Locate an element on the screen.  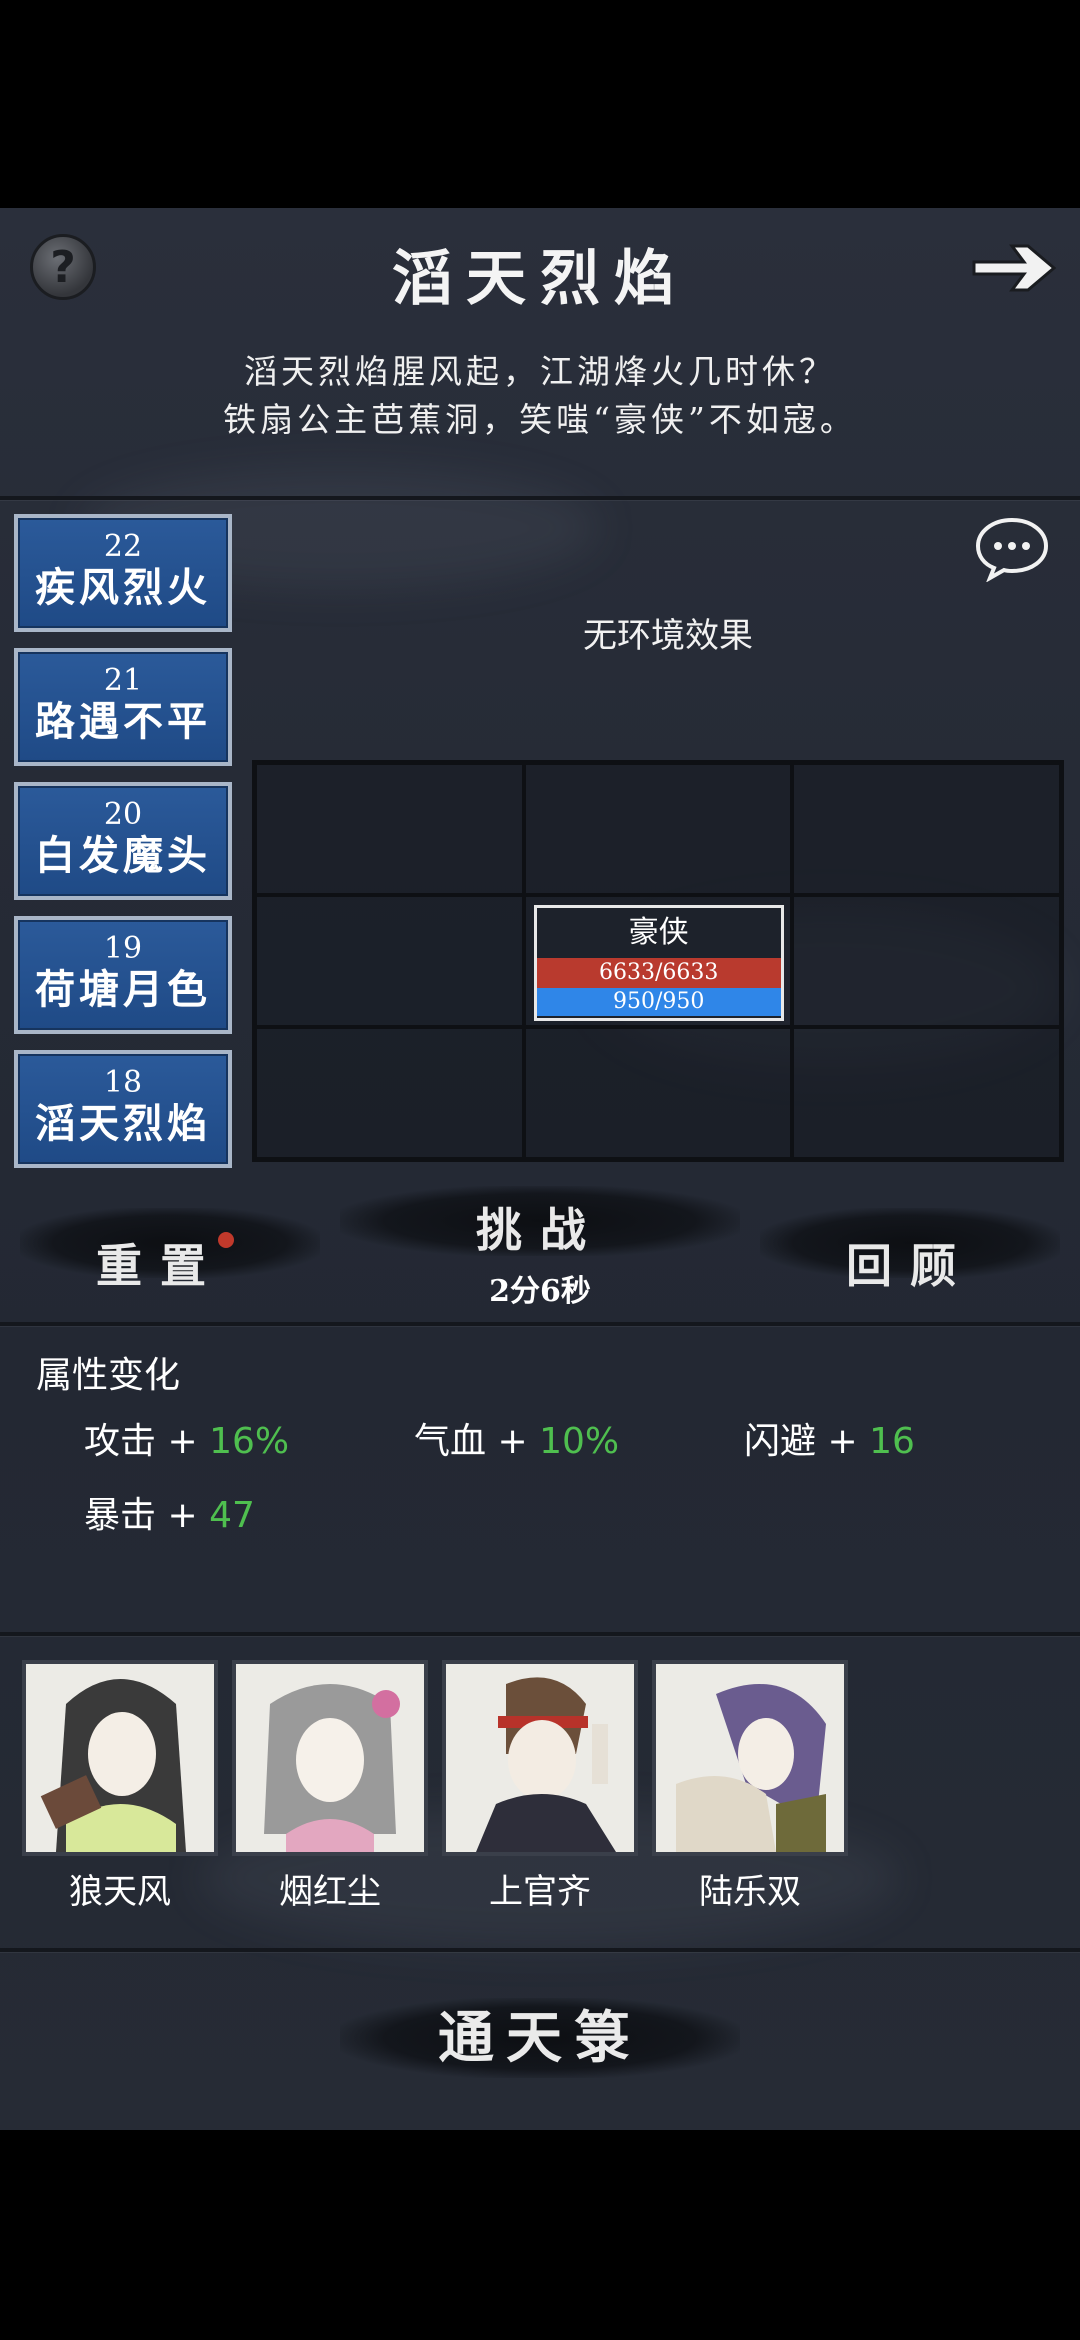
dodge-bonus: 闪避 + 16 is located at coordinates (829, 1438).